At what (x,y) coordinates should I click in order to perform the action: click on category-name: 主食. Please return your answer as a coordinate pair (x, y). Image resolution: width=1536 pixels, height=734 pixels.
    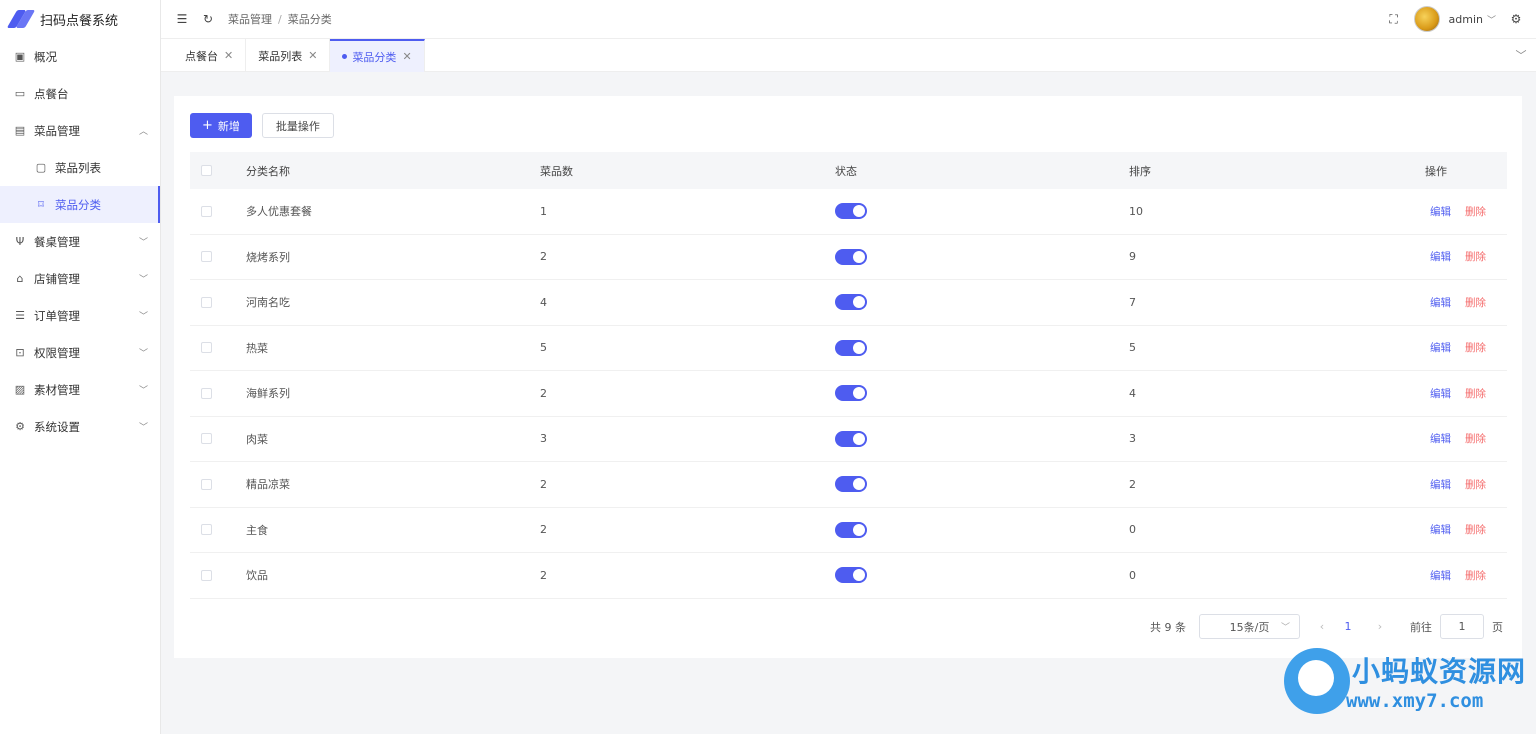
    Looking at the image, I should click on (257, 530).